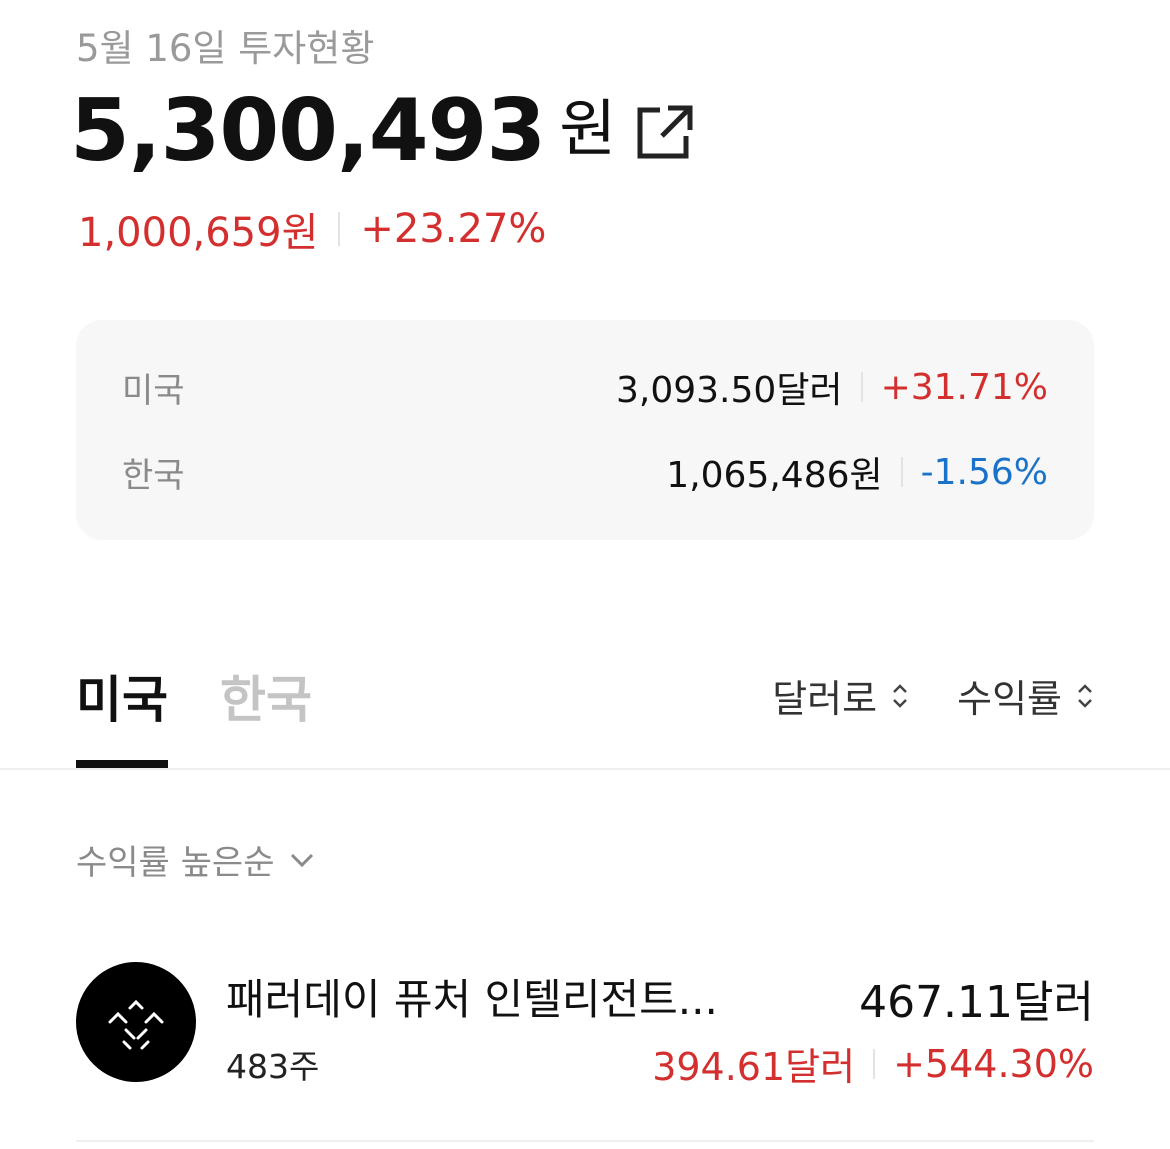  I want to click on total-profit: 1,000,659원 +23.27%, so click(312, 229).